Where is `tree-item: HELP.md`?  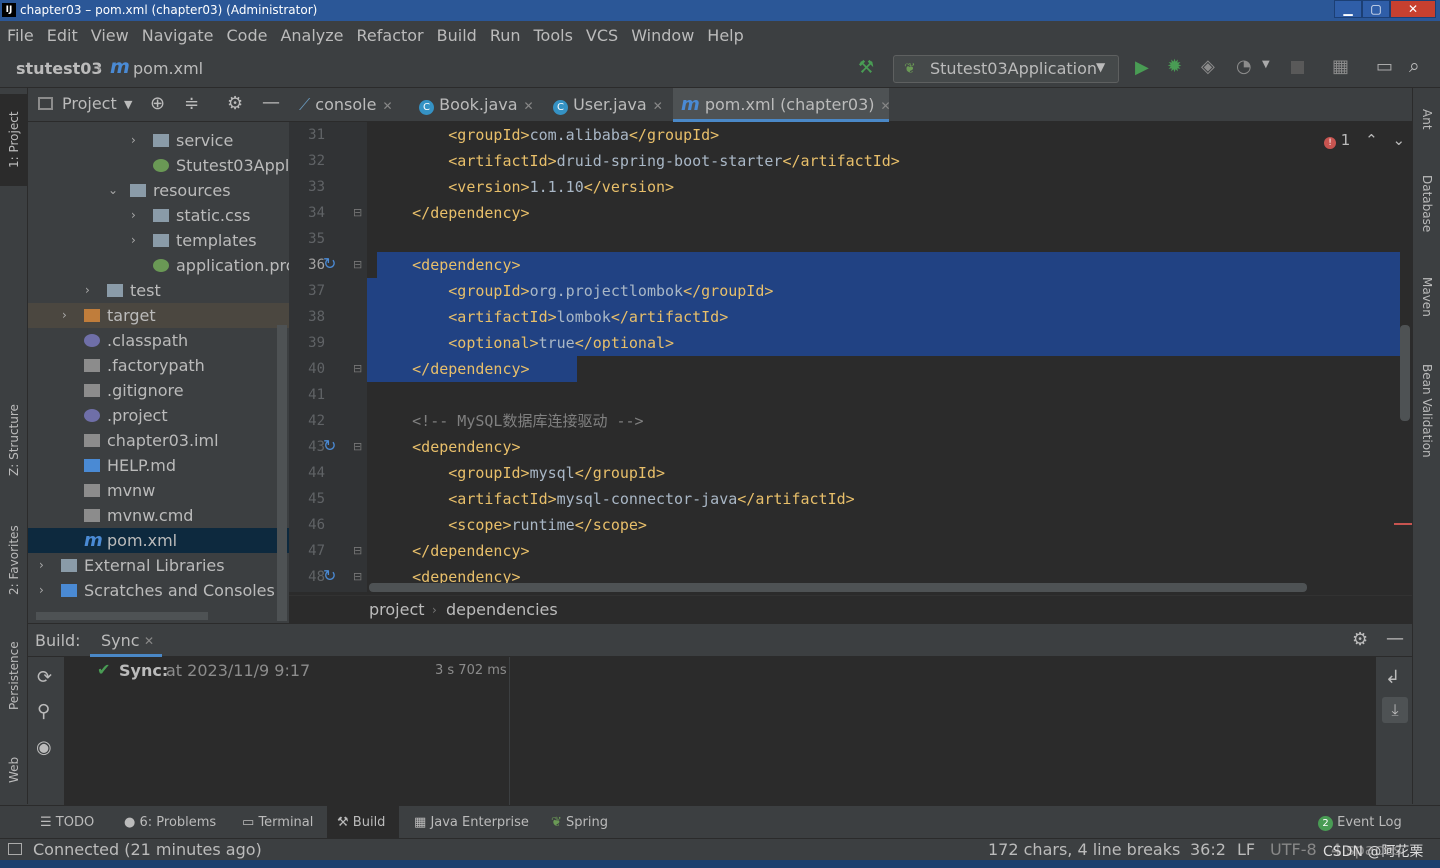
tree-item: HELP.md is located at coordinates (158, 465).